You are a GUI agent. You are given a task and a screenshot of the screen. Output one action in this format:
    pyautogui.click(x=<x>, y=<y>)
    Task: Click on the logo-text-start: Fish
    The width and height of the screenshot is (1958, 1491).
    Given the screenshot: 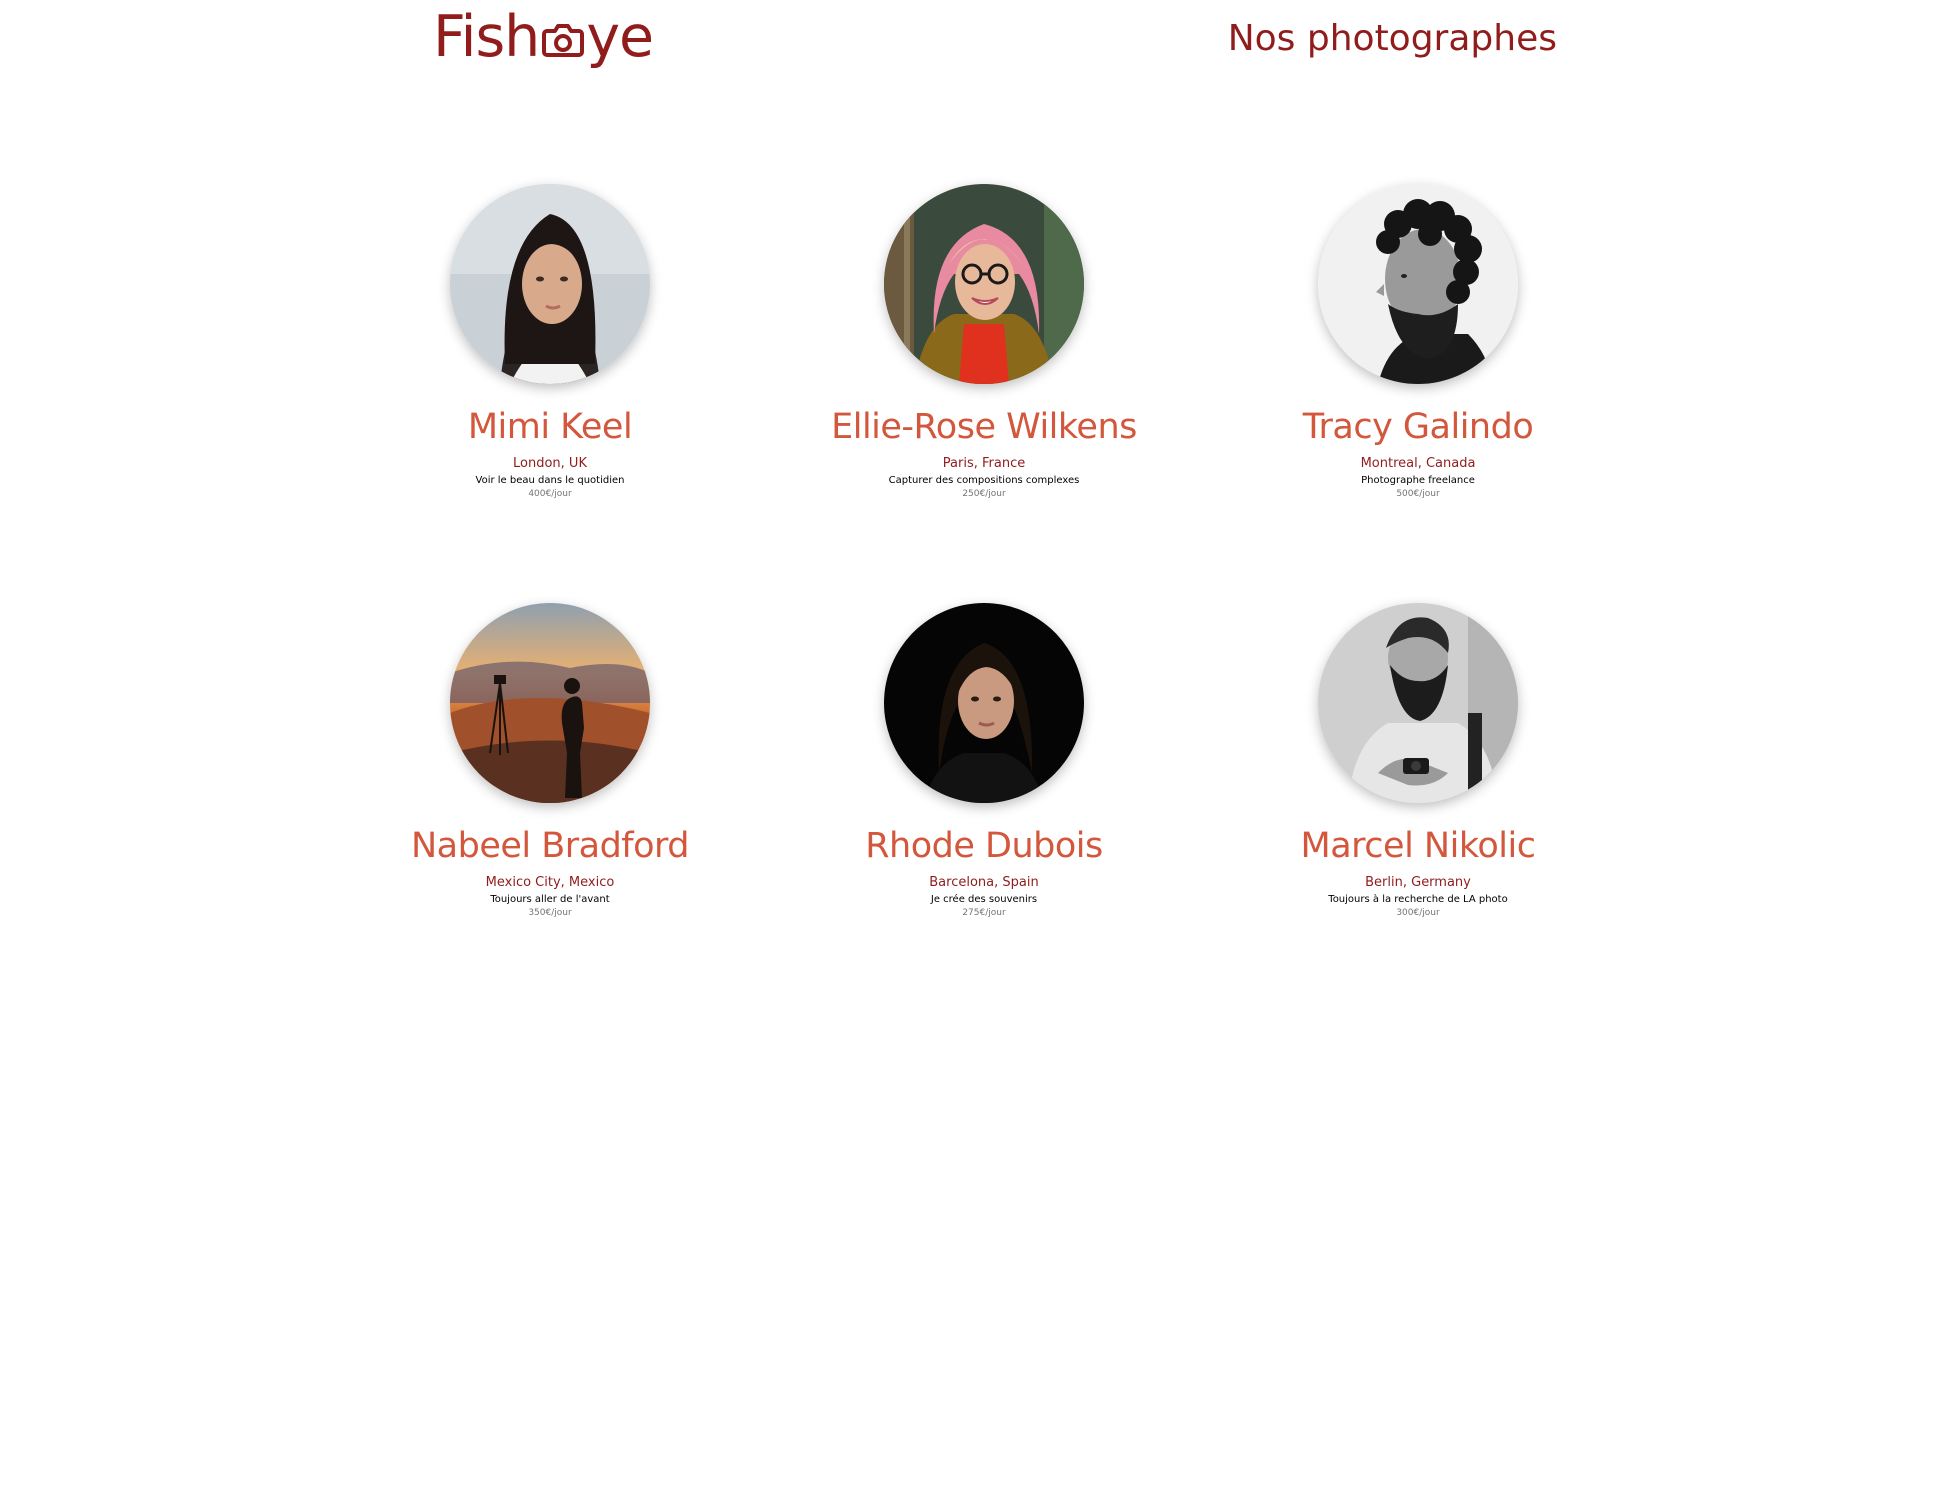 What is the action you would take?
    pyautogui.click(x=486, y=37)
    